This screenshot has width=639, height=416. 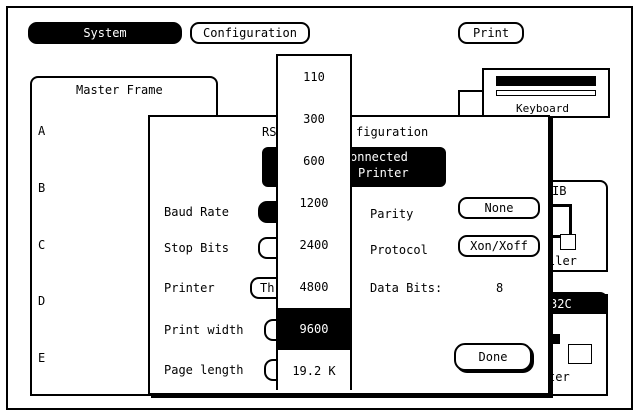 What do you see at coordinates (383, 173) in the screenshot?
I see `connected-label-line2: Printer` at bounding box center [383, 173].